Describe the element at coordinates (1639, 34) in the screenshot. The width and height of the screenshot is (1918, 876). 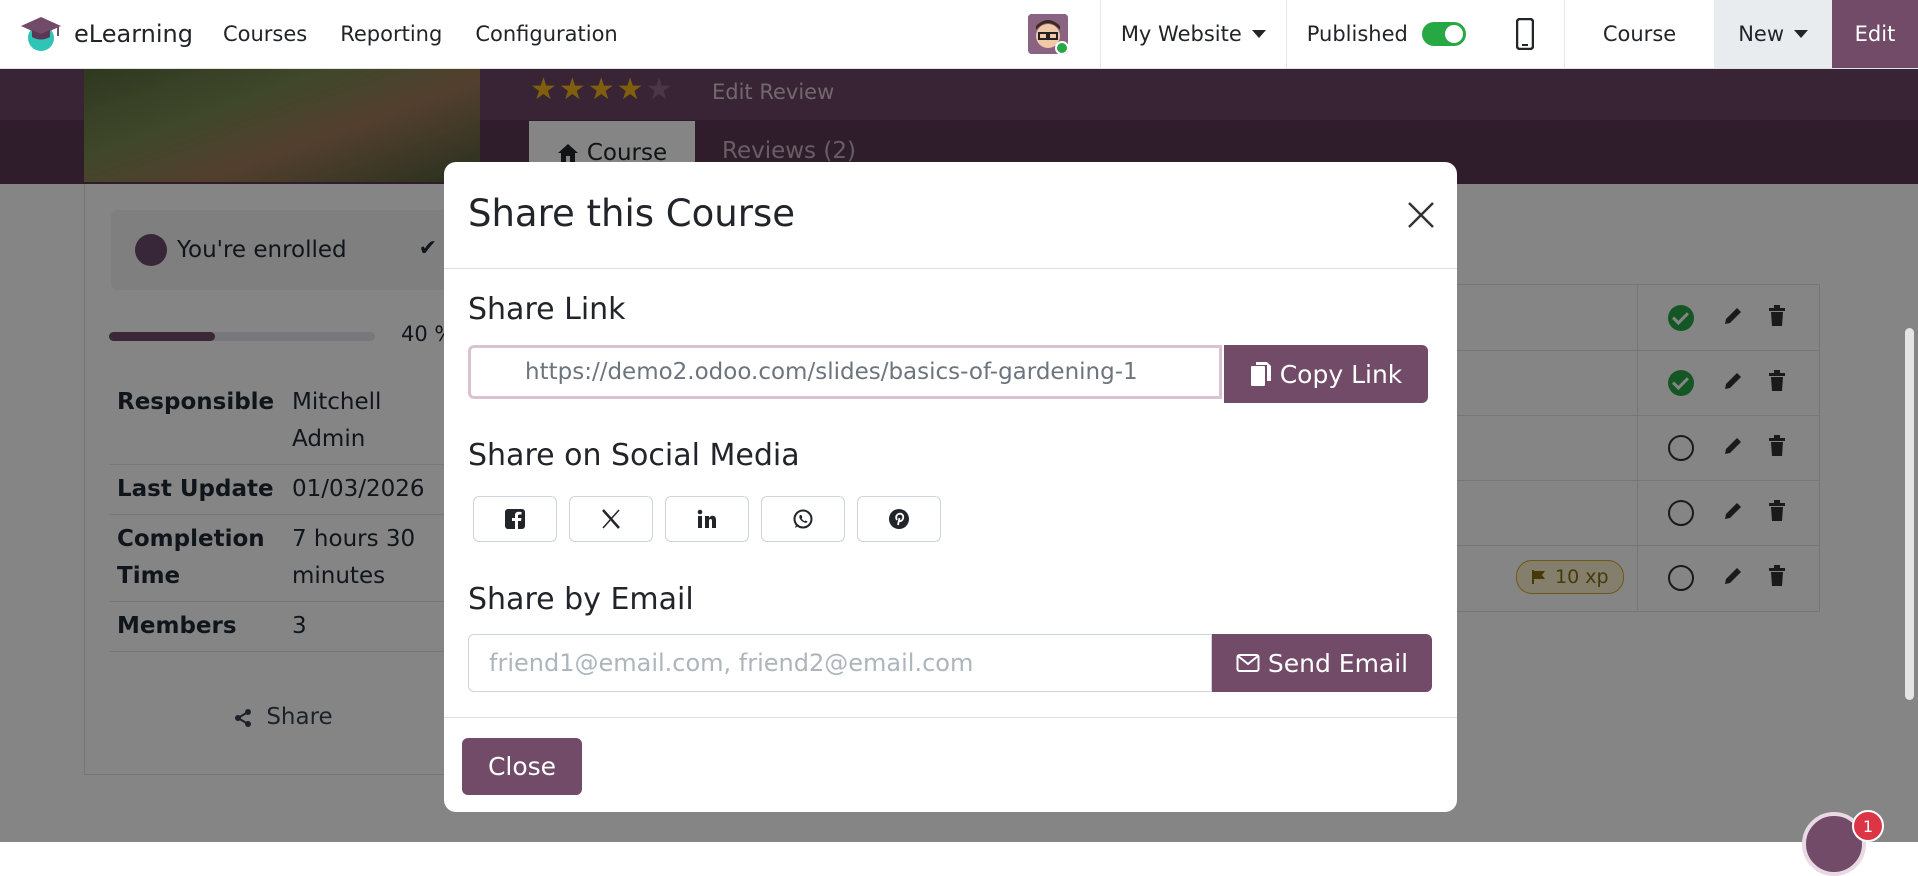
I see `course-menu-button: Course` at that location.